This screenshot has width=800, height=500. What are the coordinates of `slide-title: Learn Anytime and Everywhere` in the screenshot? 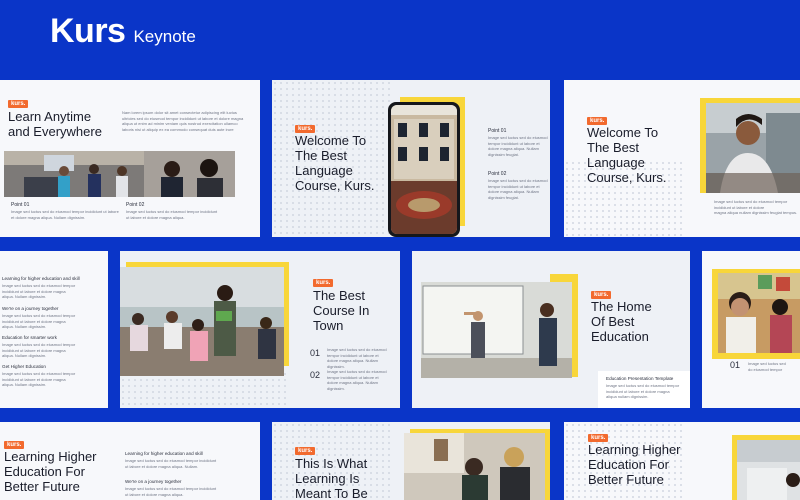 It's located at (55, 124).